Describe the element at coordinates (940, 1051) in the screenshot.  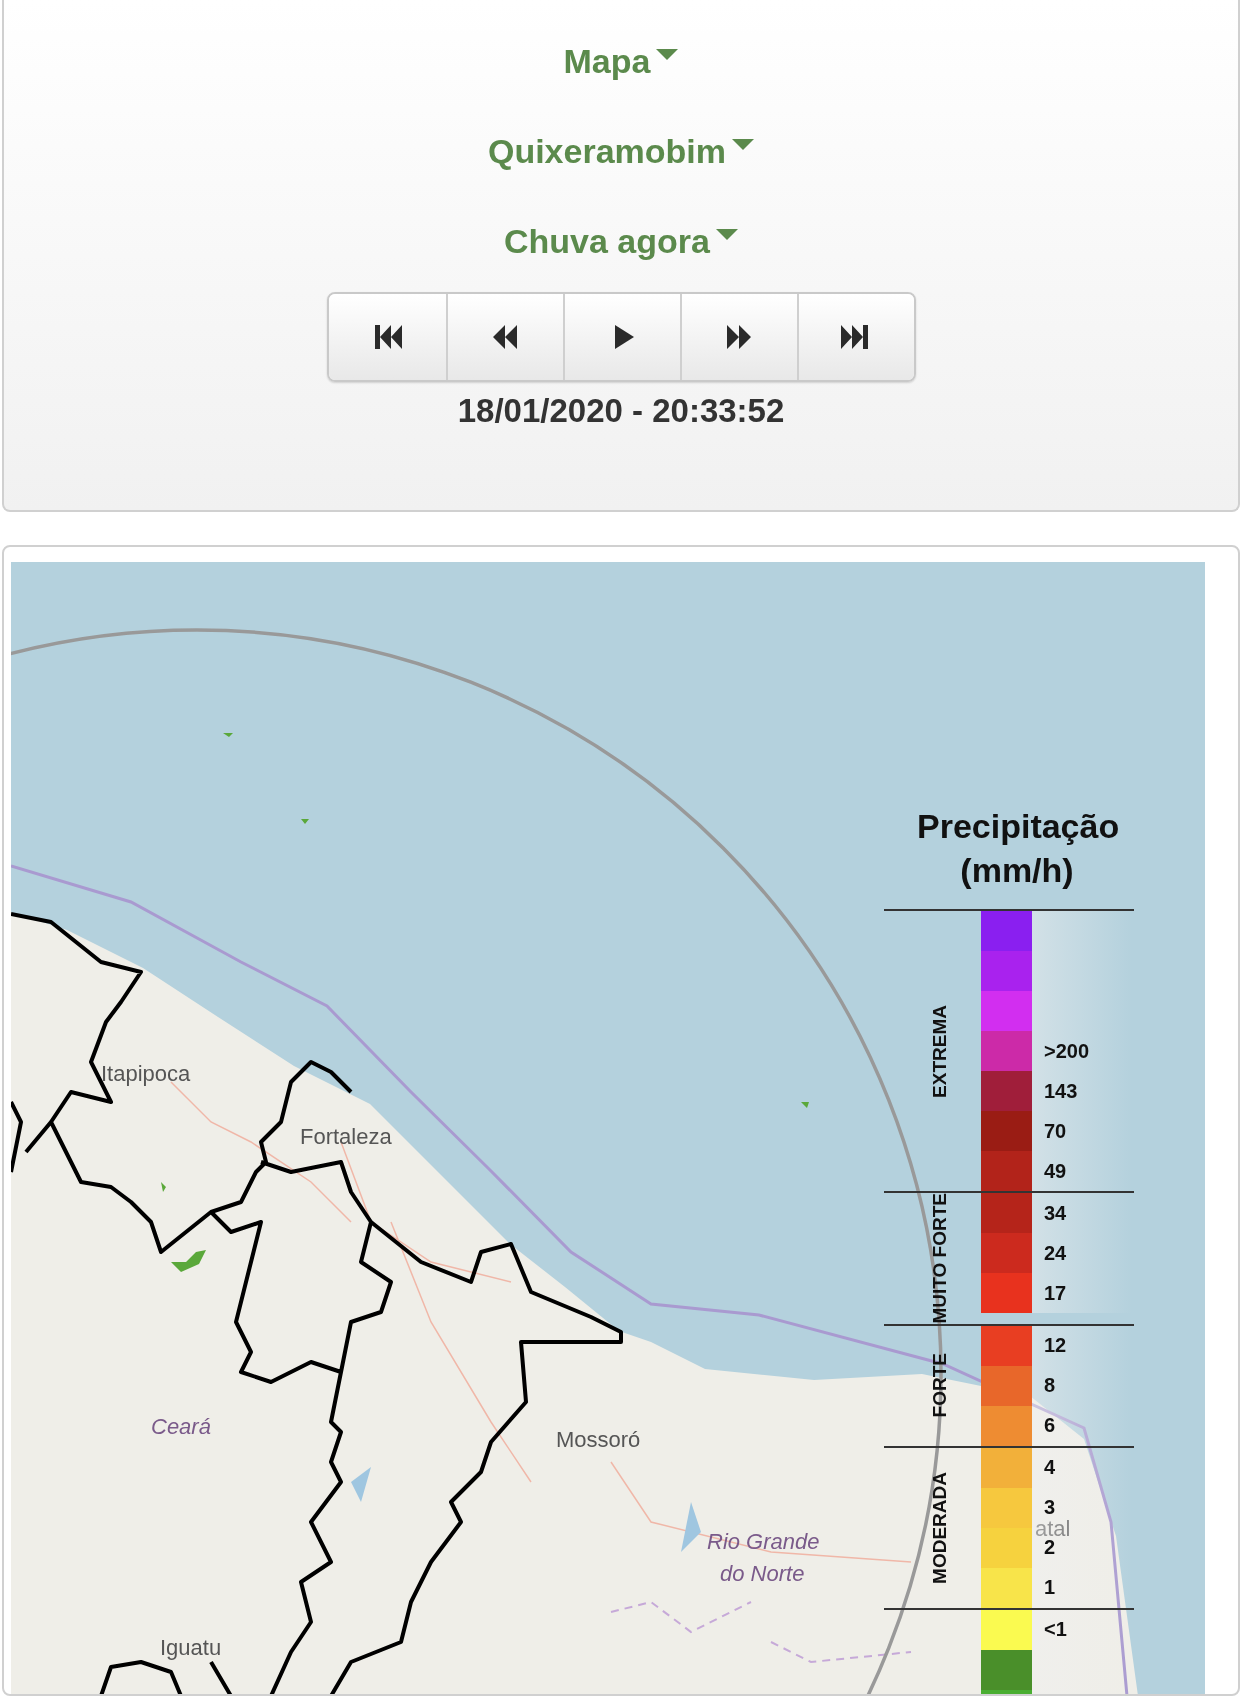
I see `intensity-label: EXTREMA` at that location.